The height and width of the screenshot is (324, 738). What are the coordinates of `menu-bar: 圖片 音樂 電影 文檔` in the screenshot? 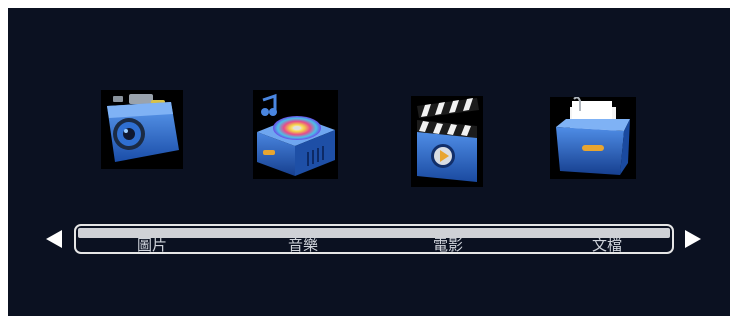 It's located at (374, 239).